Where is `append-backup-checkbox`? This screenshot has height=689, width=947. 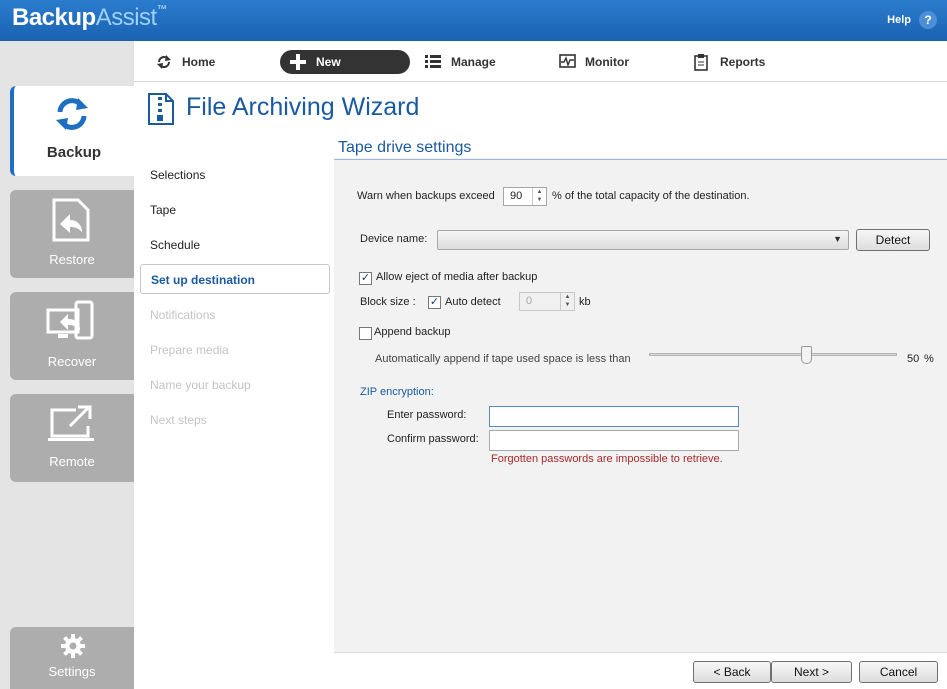
append-backup-checkbox is located at coordinates (365, 333).